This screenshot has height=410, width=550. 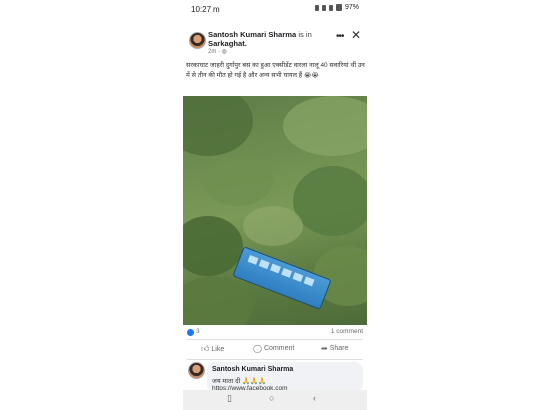 I want to click on signal-icon, so click(x=330, y=7).